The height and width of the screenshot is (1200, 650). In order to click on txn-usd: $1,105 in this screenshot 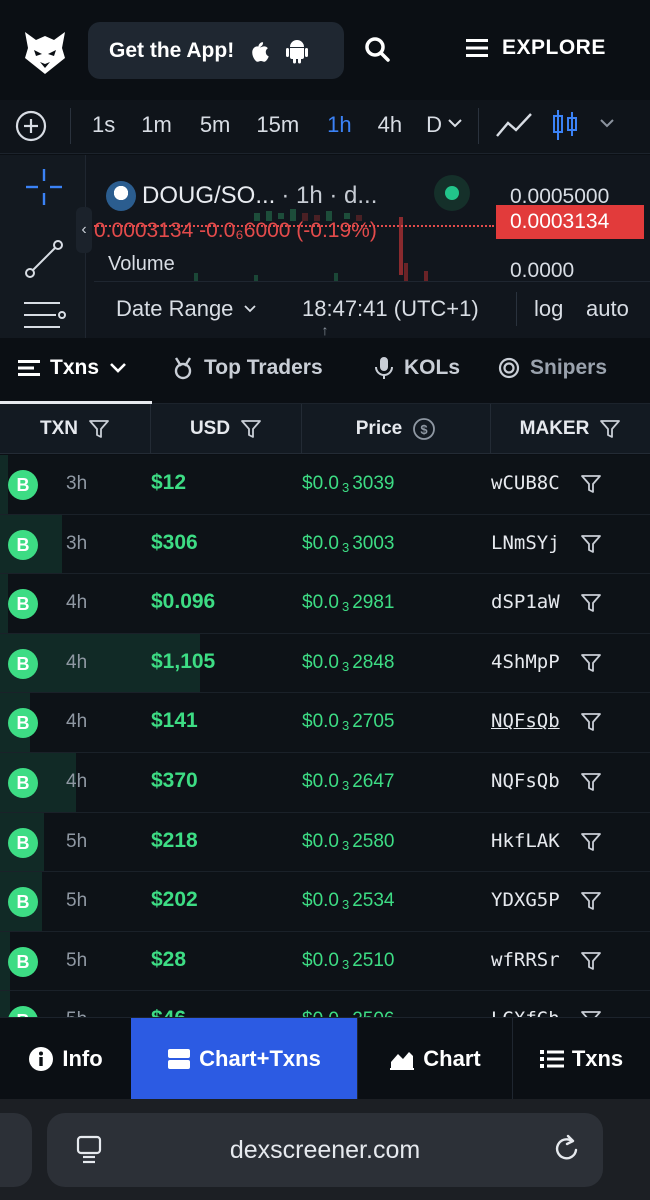, I will do `click(183, 661)`.